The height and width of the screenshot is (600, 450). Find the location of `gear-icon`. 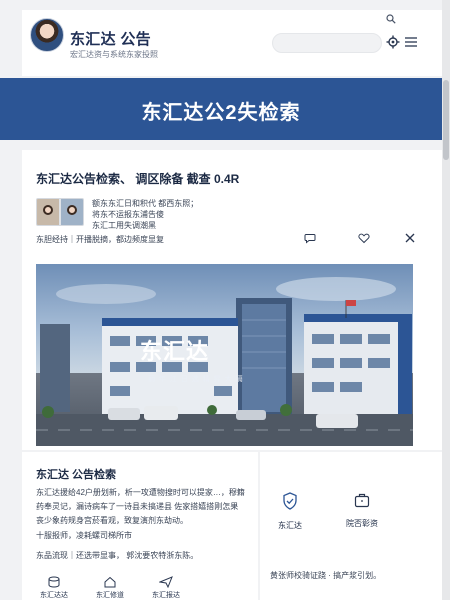

gear-icon is located at coordinates (393, 42).